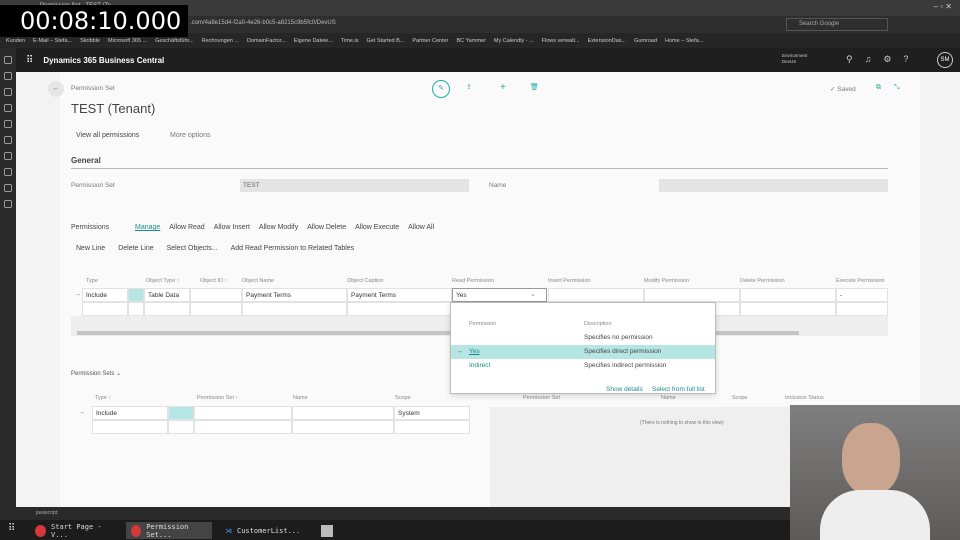 Image resolution: width=960 pixels, height=540 pixels. Describe the element at coordinates (897, 88) in the screenshot. I see `collapse-icon: ⤡` at that location.